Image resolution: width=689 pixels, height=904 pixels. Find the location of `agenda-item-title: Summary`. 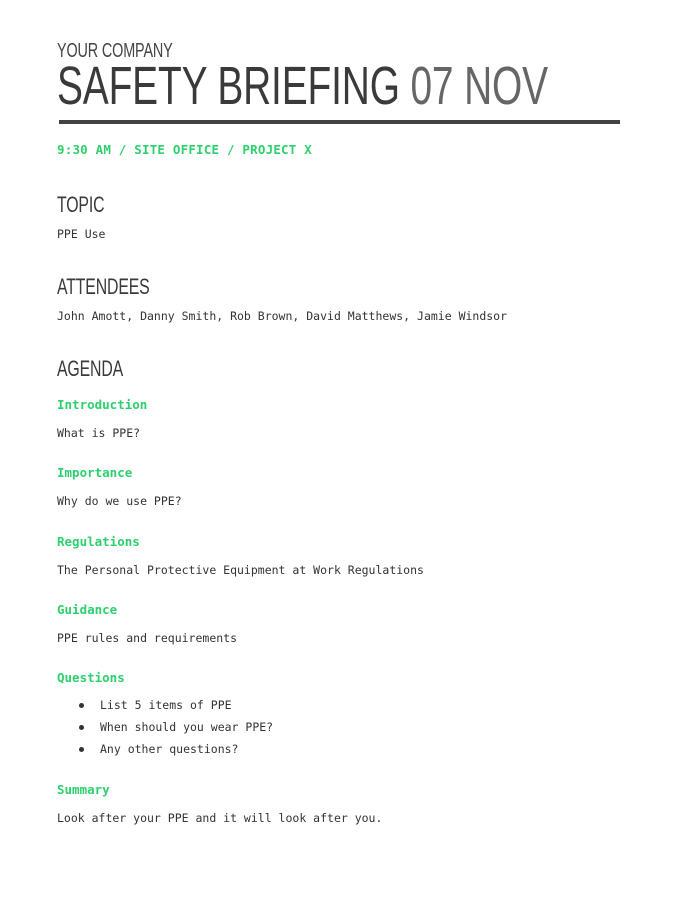

agenda-item-title: Summary is located at coordinates (83, 789).